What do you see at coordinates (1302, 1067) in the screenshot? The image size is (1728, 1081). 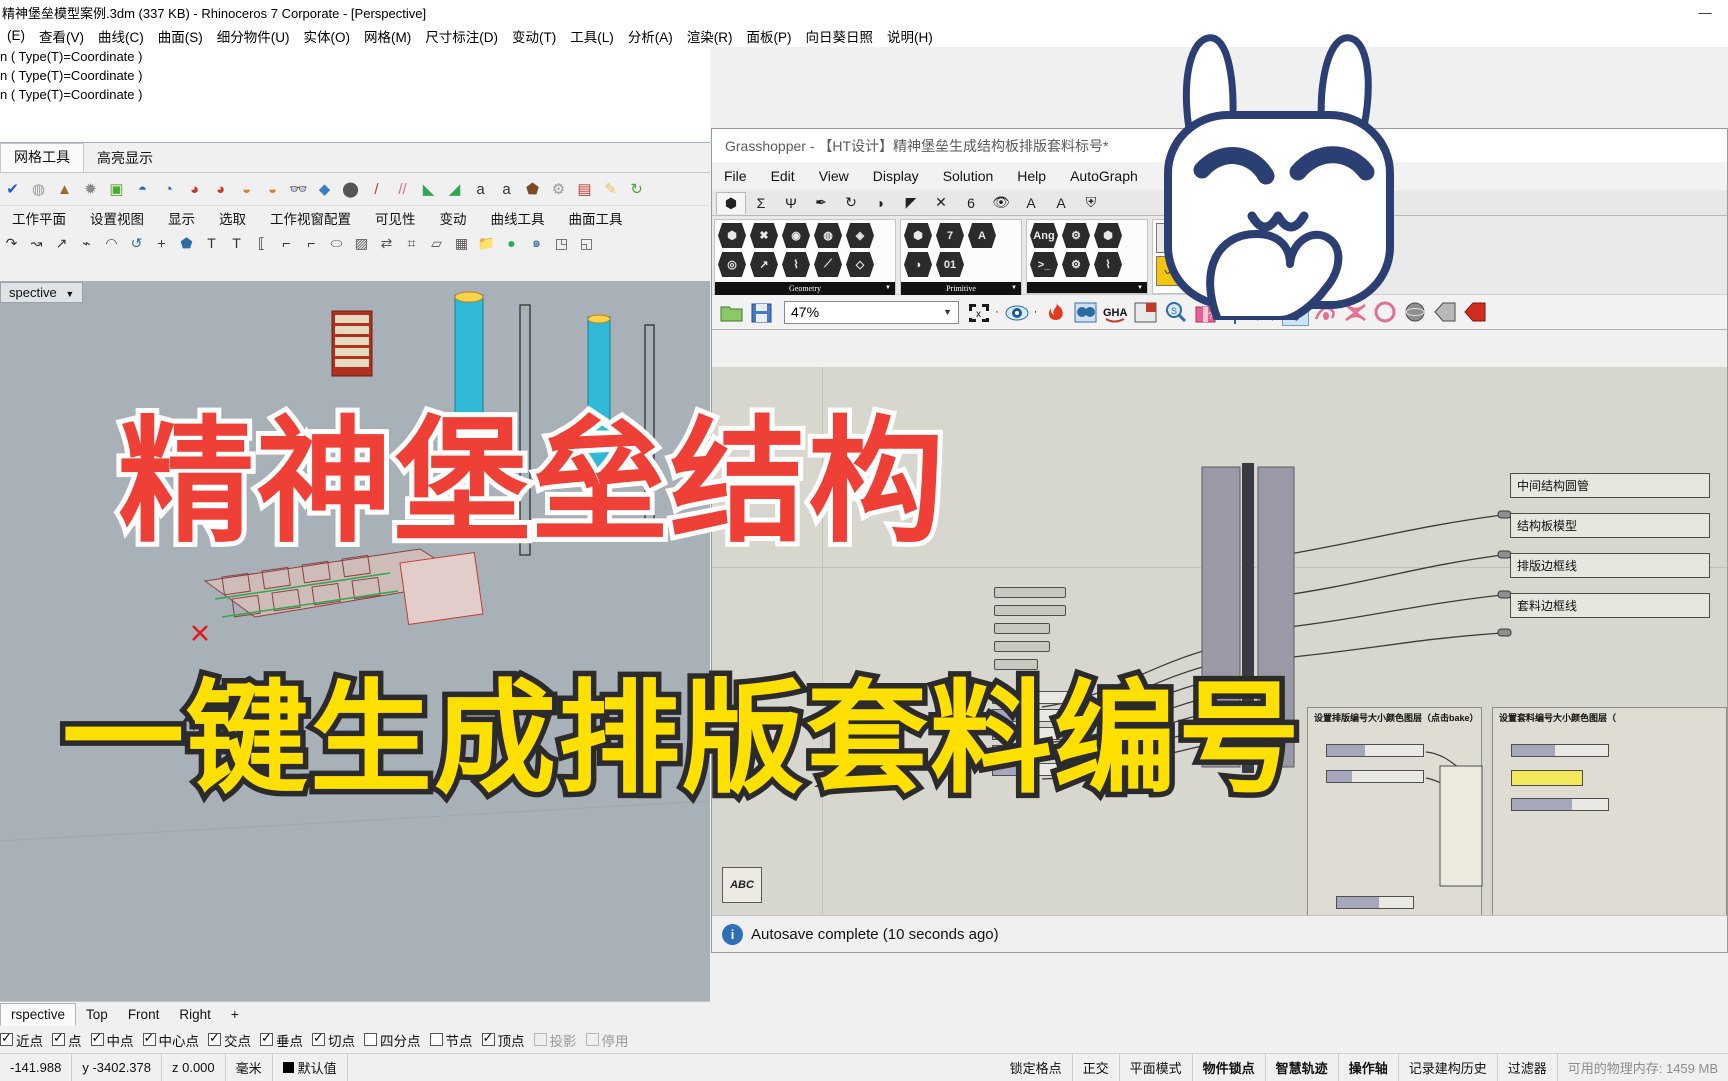 I see `status-toggle-smarttrack: 智慧轨迹` at bounding box center [1302, 1067].